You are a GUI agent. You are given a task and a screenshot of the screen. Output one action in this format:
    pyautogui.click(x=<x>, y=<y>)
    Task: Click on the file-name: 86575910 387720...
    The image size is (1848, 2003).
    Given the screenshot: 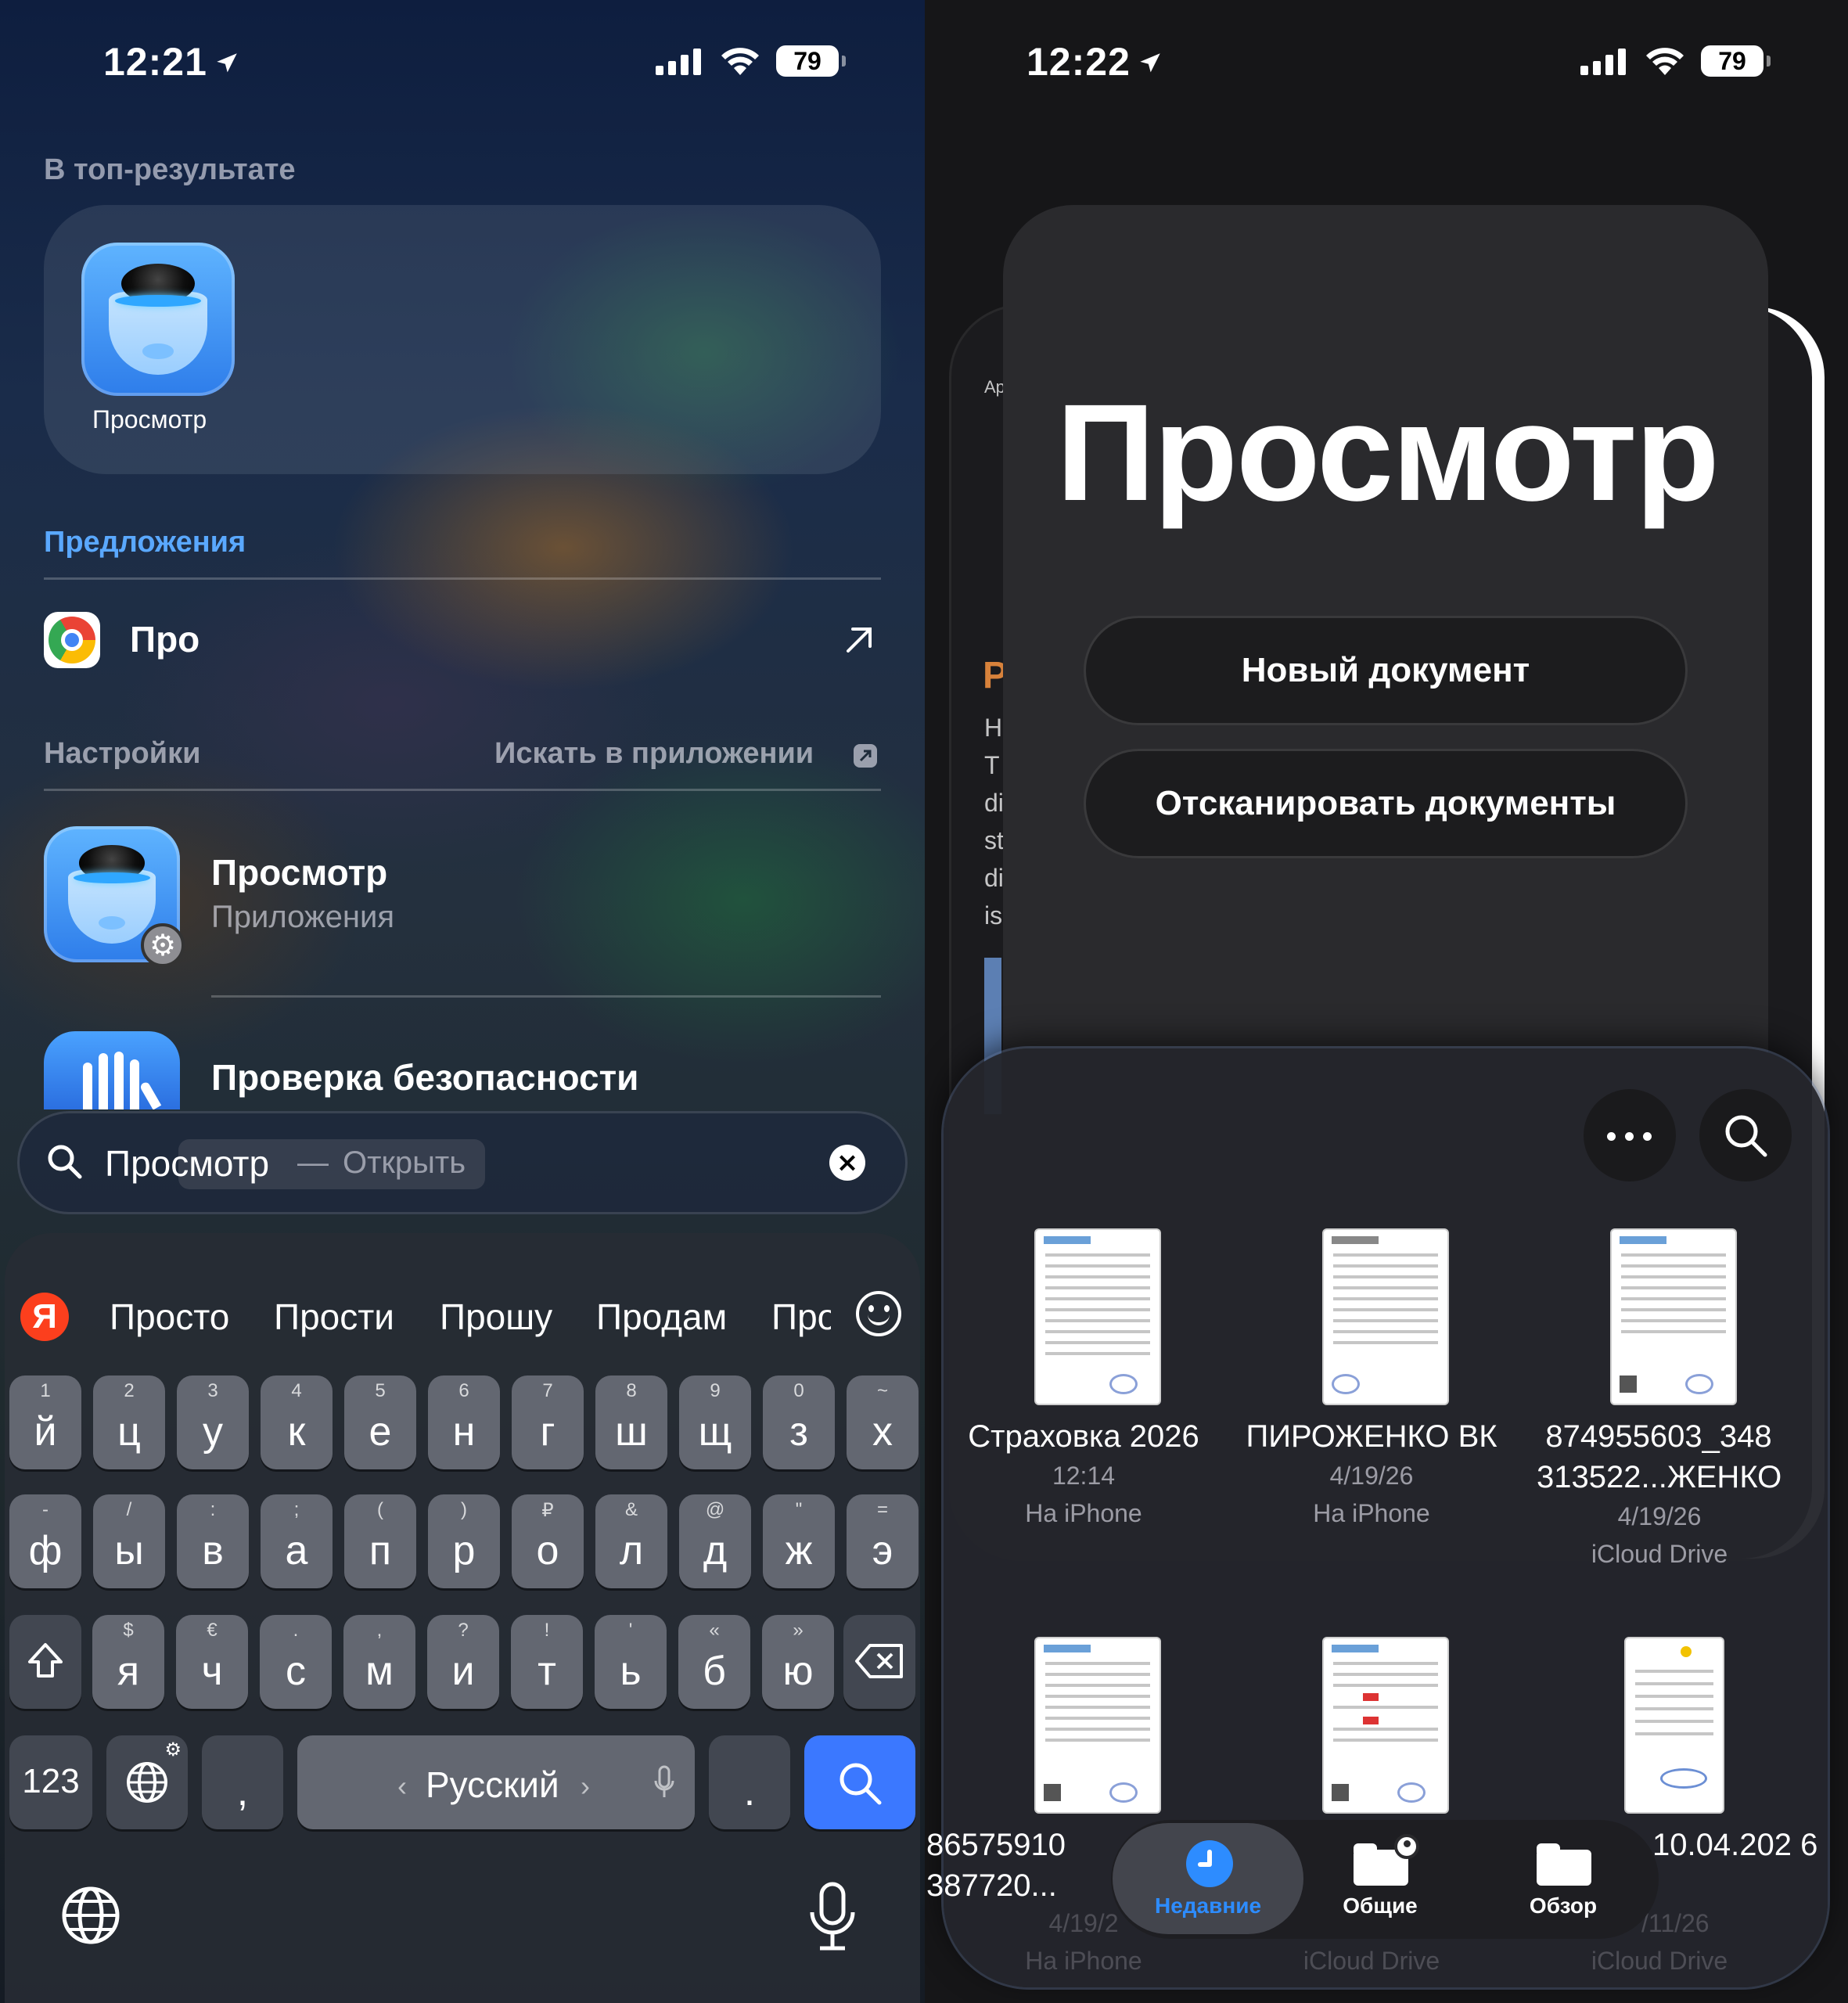 What is the action you would take?
    pyautogui.click(x=1012, y=1866)
    